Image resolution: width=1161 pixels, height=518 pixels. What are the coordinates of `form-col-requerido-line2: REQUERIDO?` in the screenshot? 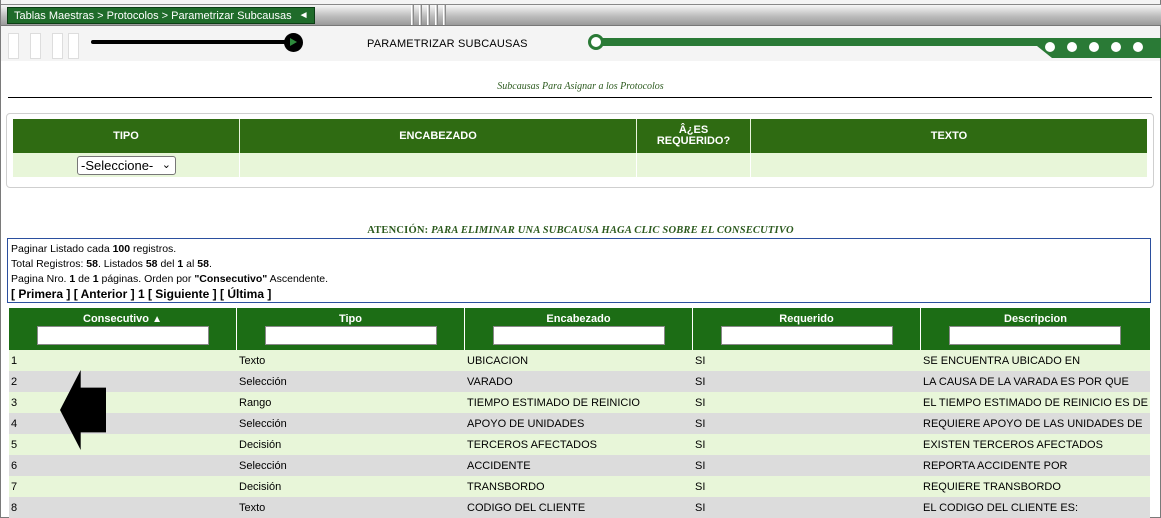 It's located at (693, 141).